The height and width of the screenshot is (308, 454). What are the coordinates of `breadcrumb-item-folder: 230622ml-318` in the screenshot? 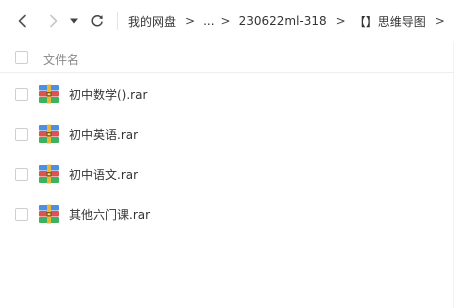 It's located at (283, 21).